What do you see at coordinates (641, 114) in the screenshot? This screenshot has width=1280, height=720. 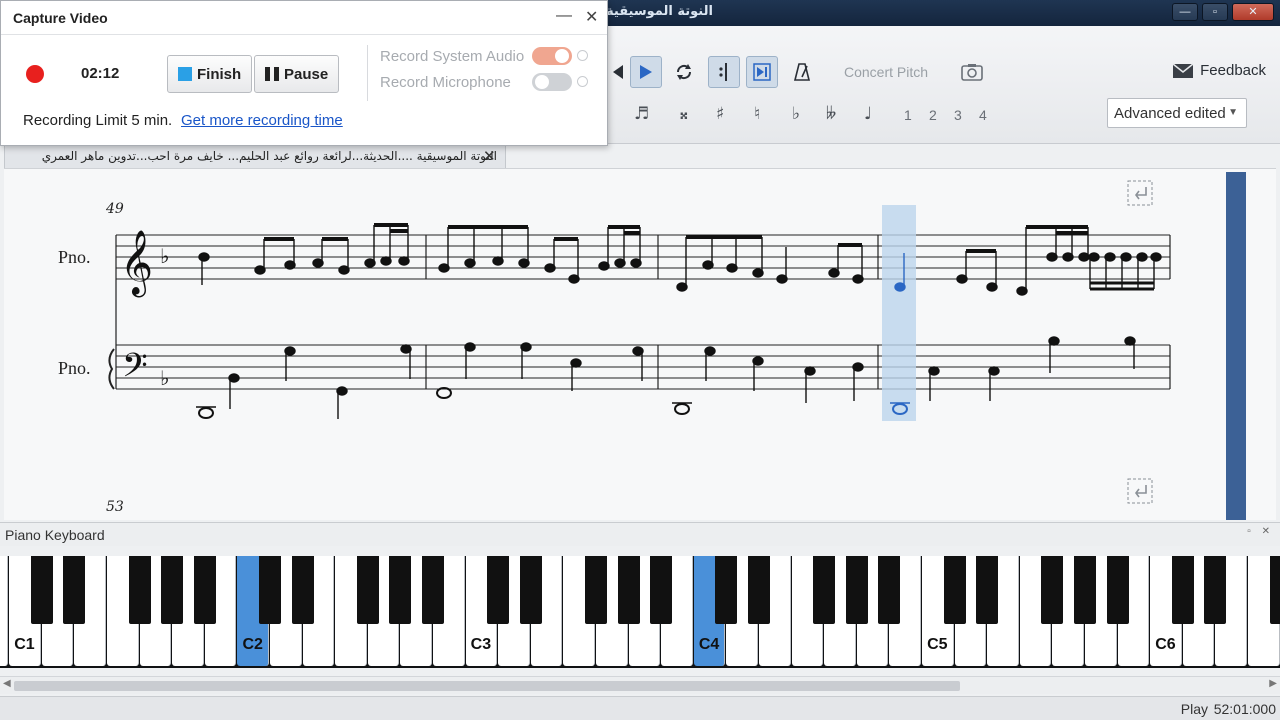 I see `tuplet-icon: ♬` at bounding box center [641, 114].